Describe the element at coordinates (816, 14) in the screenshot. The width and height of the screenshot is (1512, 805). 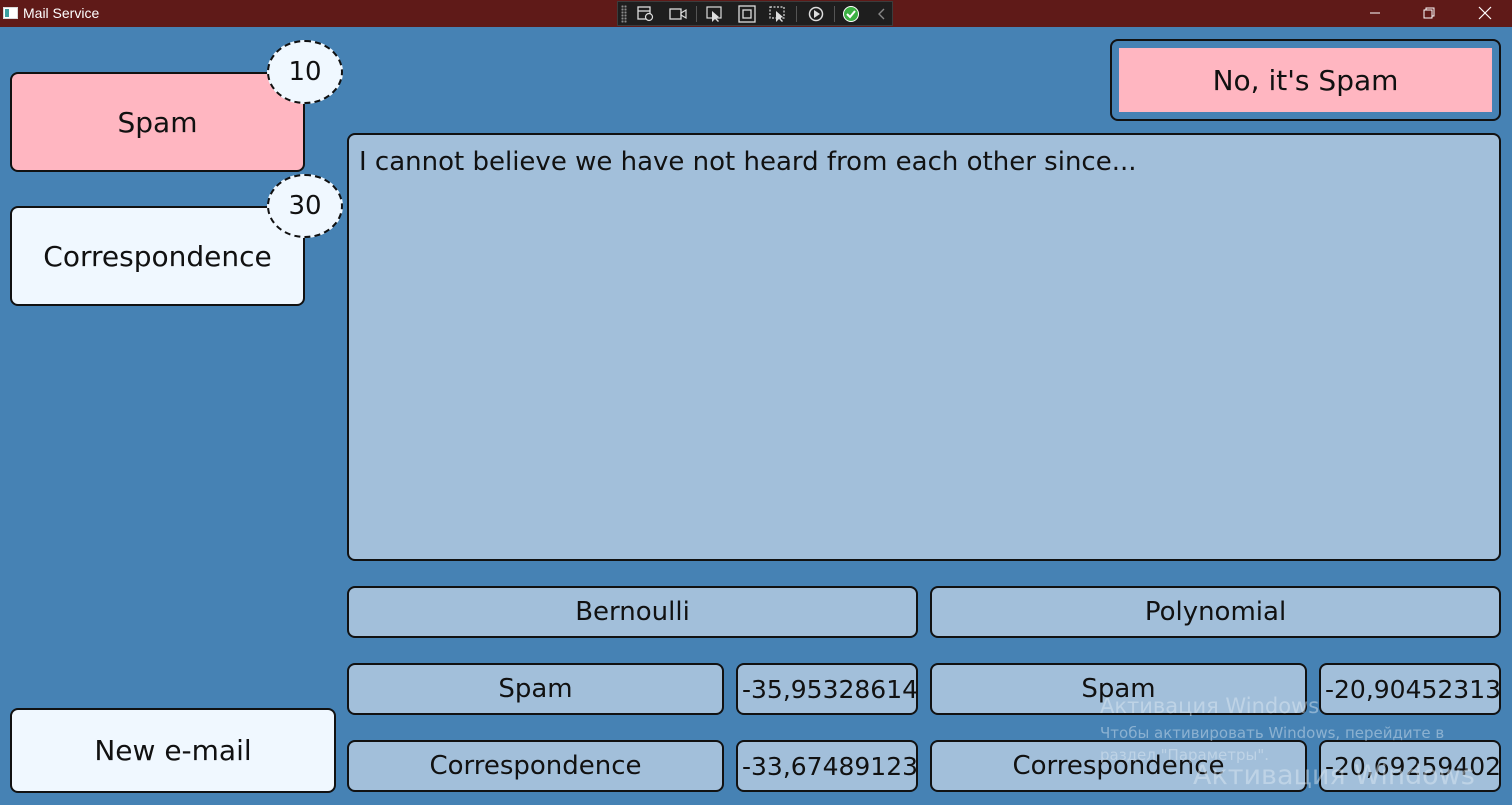
I see `hot-reload-icon` at that location.